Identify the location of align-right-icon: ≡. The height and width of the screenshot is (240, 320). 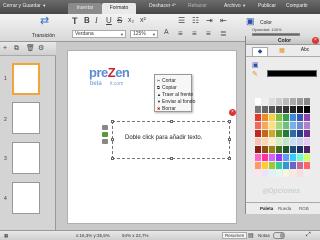
(208, 34).